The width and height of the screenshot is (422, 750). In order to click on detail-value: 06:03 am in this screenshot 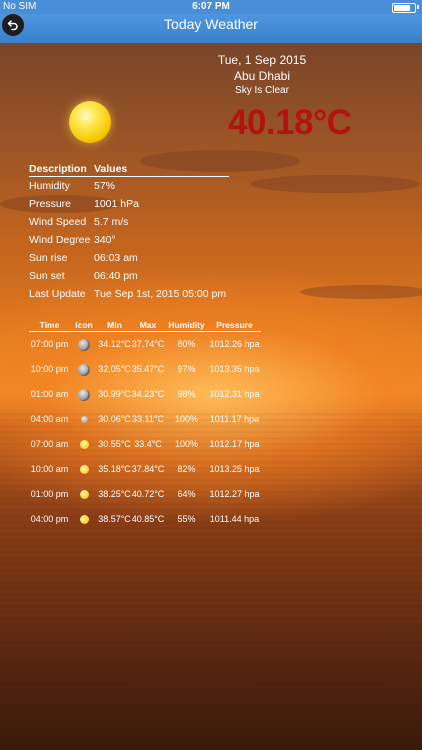, I will do `click(116, 258)`.